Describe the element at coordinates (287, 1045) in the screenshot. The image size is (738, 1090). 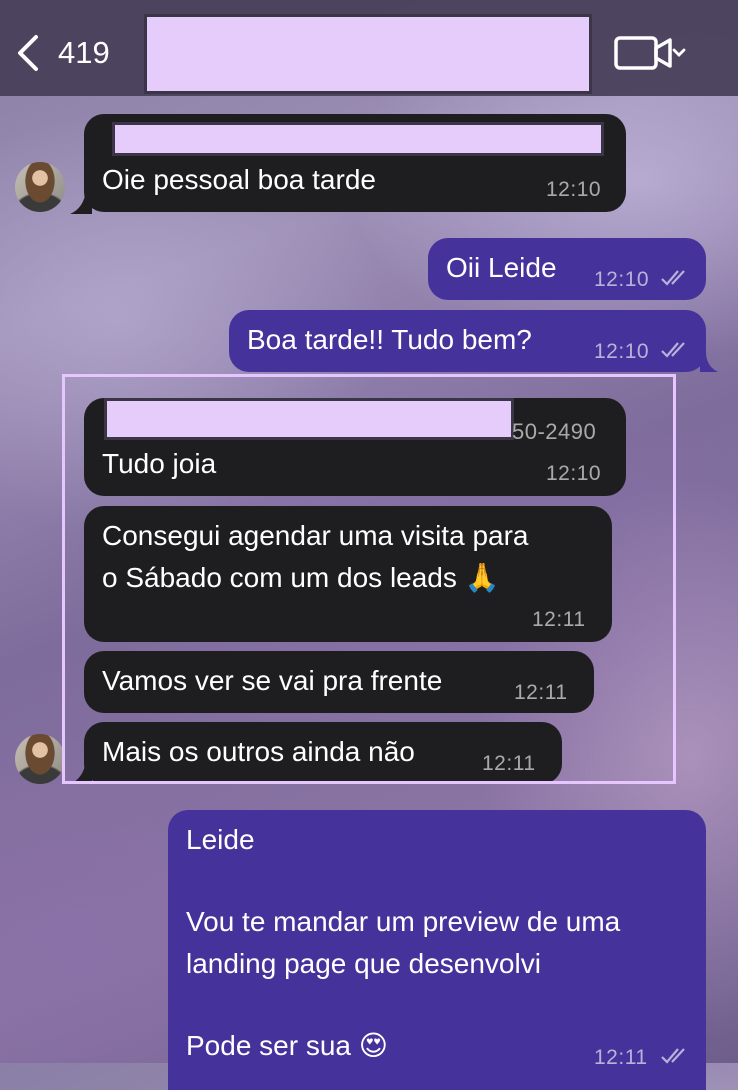
I see `message-text-line: Pode ser sua 😍` at that location.